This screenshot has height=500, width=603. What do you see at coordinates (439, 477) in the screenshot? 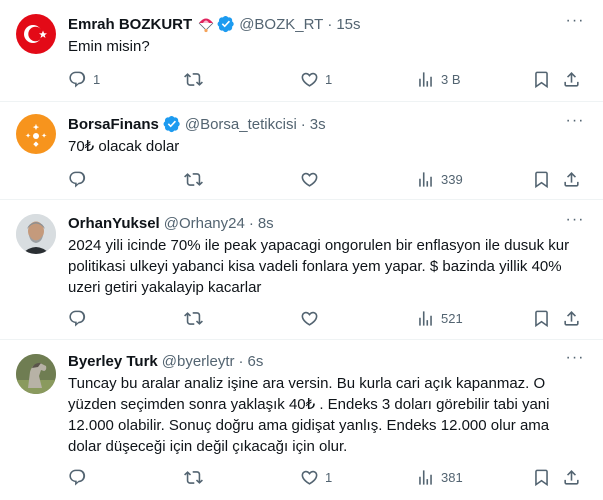
I see `views-button: 381` at bounding box center [439, 477].